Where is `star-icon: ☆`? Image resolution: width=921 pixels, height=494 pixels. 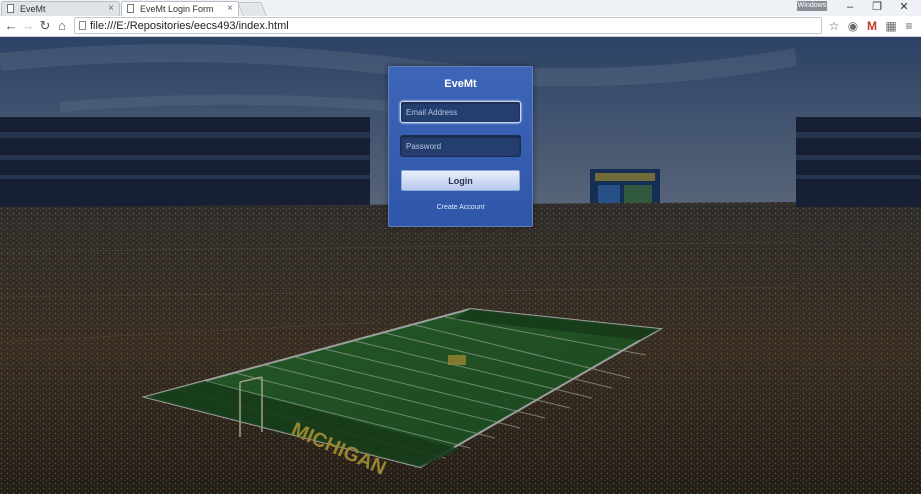 star-icon: ☆ is located at coordinates (834, 26).